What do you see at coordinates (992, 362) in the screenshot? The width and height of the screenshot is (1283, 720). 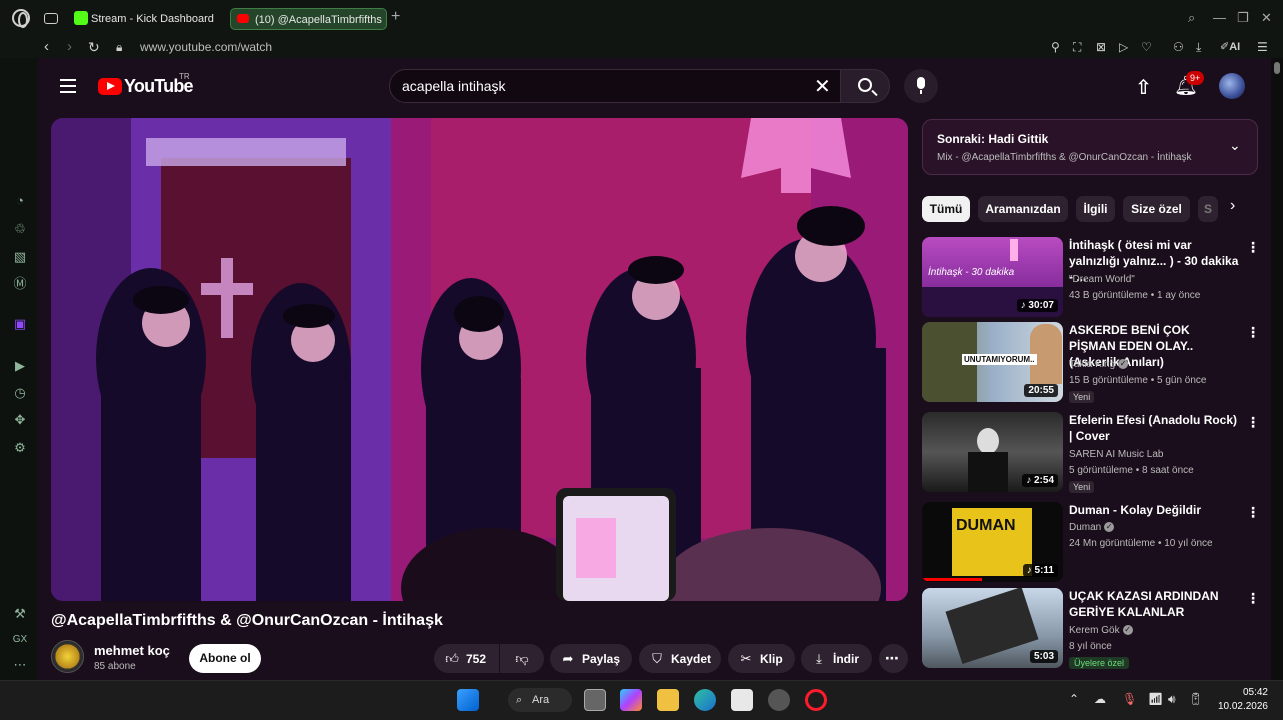 I see `video-thumbnail: UNUTAMIYORUM.. 20:55` at bounding box center [992, 362].